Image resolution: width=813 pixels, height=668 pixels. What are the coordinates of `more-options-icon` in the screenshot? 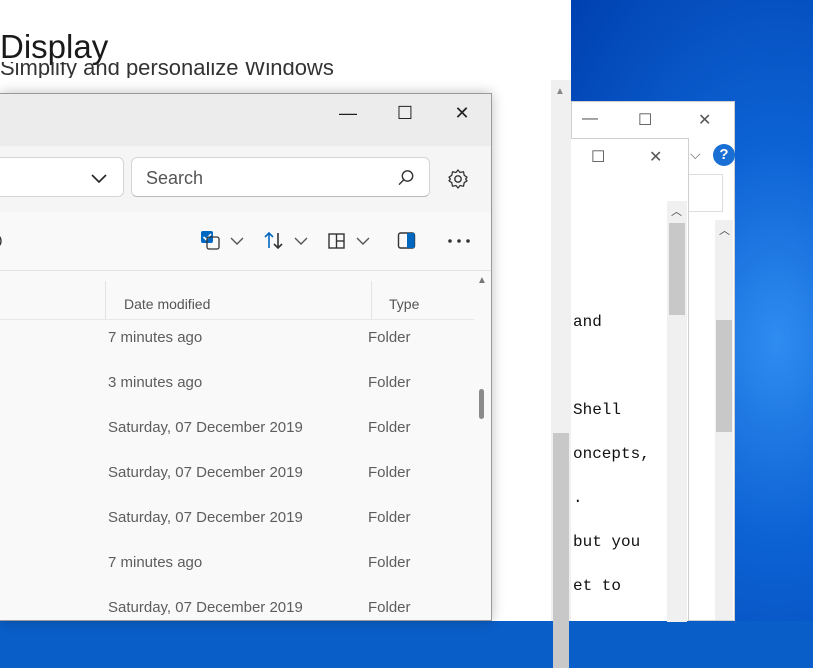 It's located at (460, 241).